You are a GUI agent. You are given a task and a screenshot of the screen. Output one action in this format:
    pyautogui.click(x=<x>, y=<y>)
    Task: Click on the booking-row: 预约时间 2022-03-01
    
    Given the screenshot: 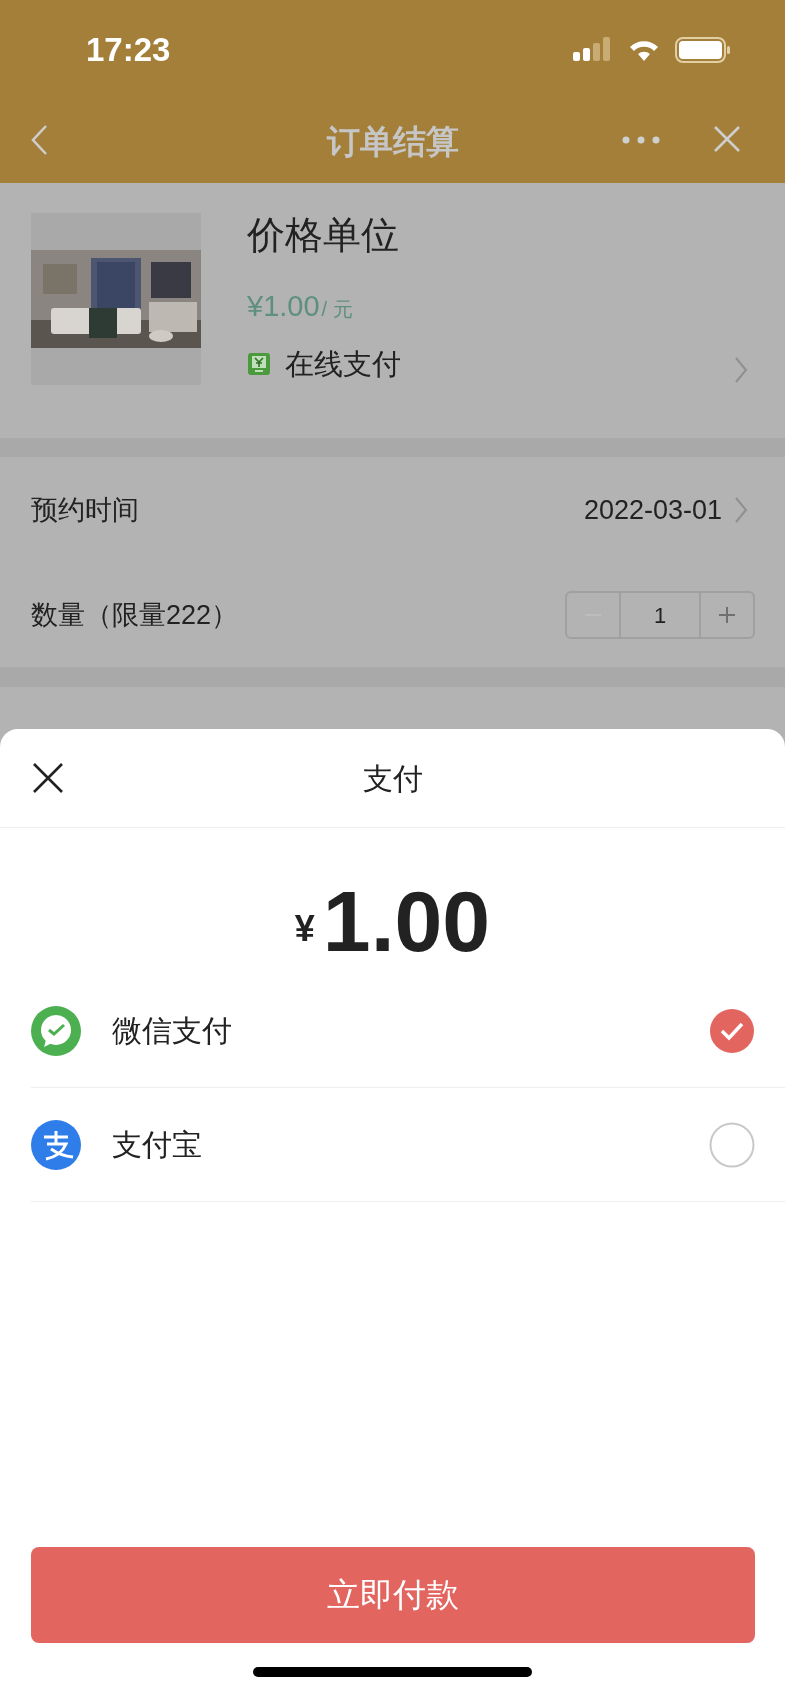 What is the action you would take?
    pyautogui.click(x=392, y=510)
    